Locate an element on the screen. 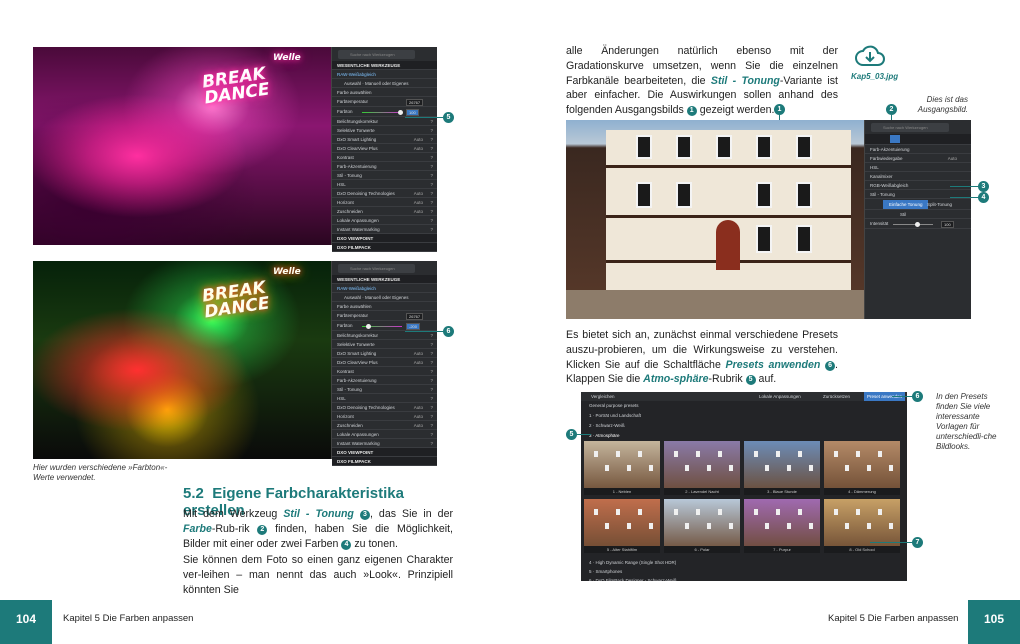 The height and width of the screenshot is (644, 1020). preset-category: 6 · DxO FilmPack Designer - Schwarz-Weiß is located at coordinates (633, 579).